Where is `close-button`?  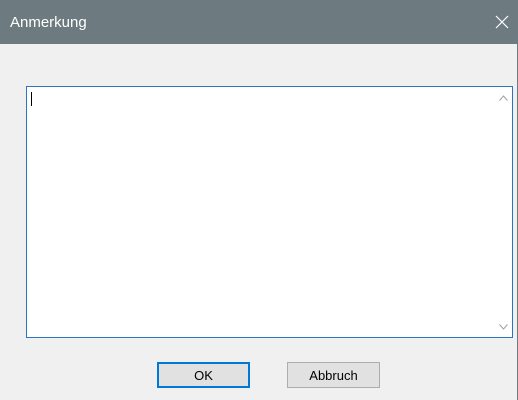
close-button is located at coordinates (502, 22).